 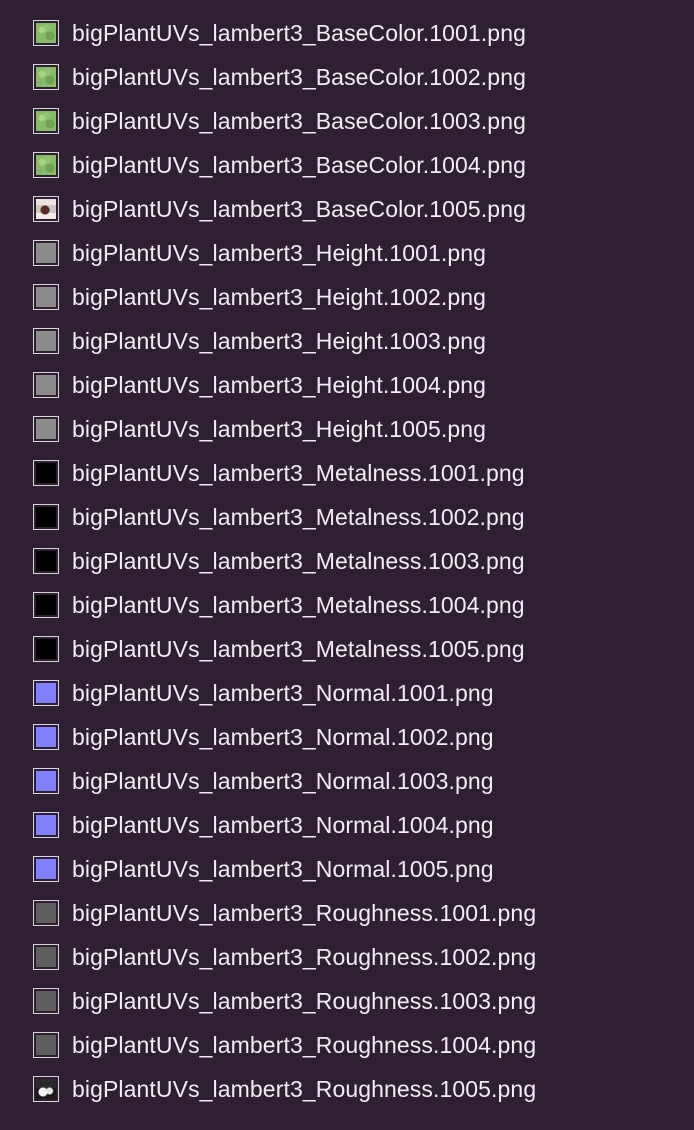 I want to click on file-list-item: bigPlantUVs_lambert3_Height.1002.png, so click(x=347, y=297).